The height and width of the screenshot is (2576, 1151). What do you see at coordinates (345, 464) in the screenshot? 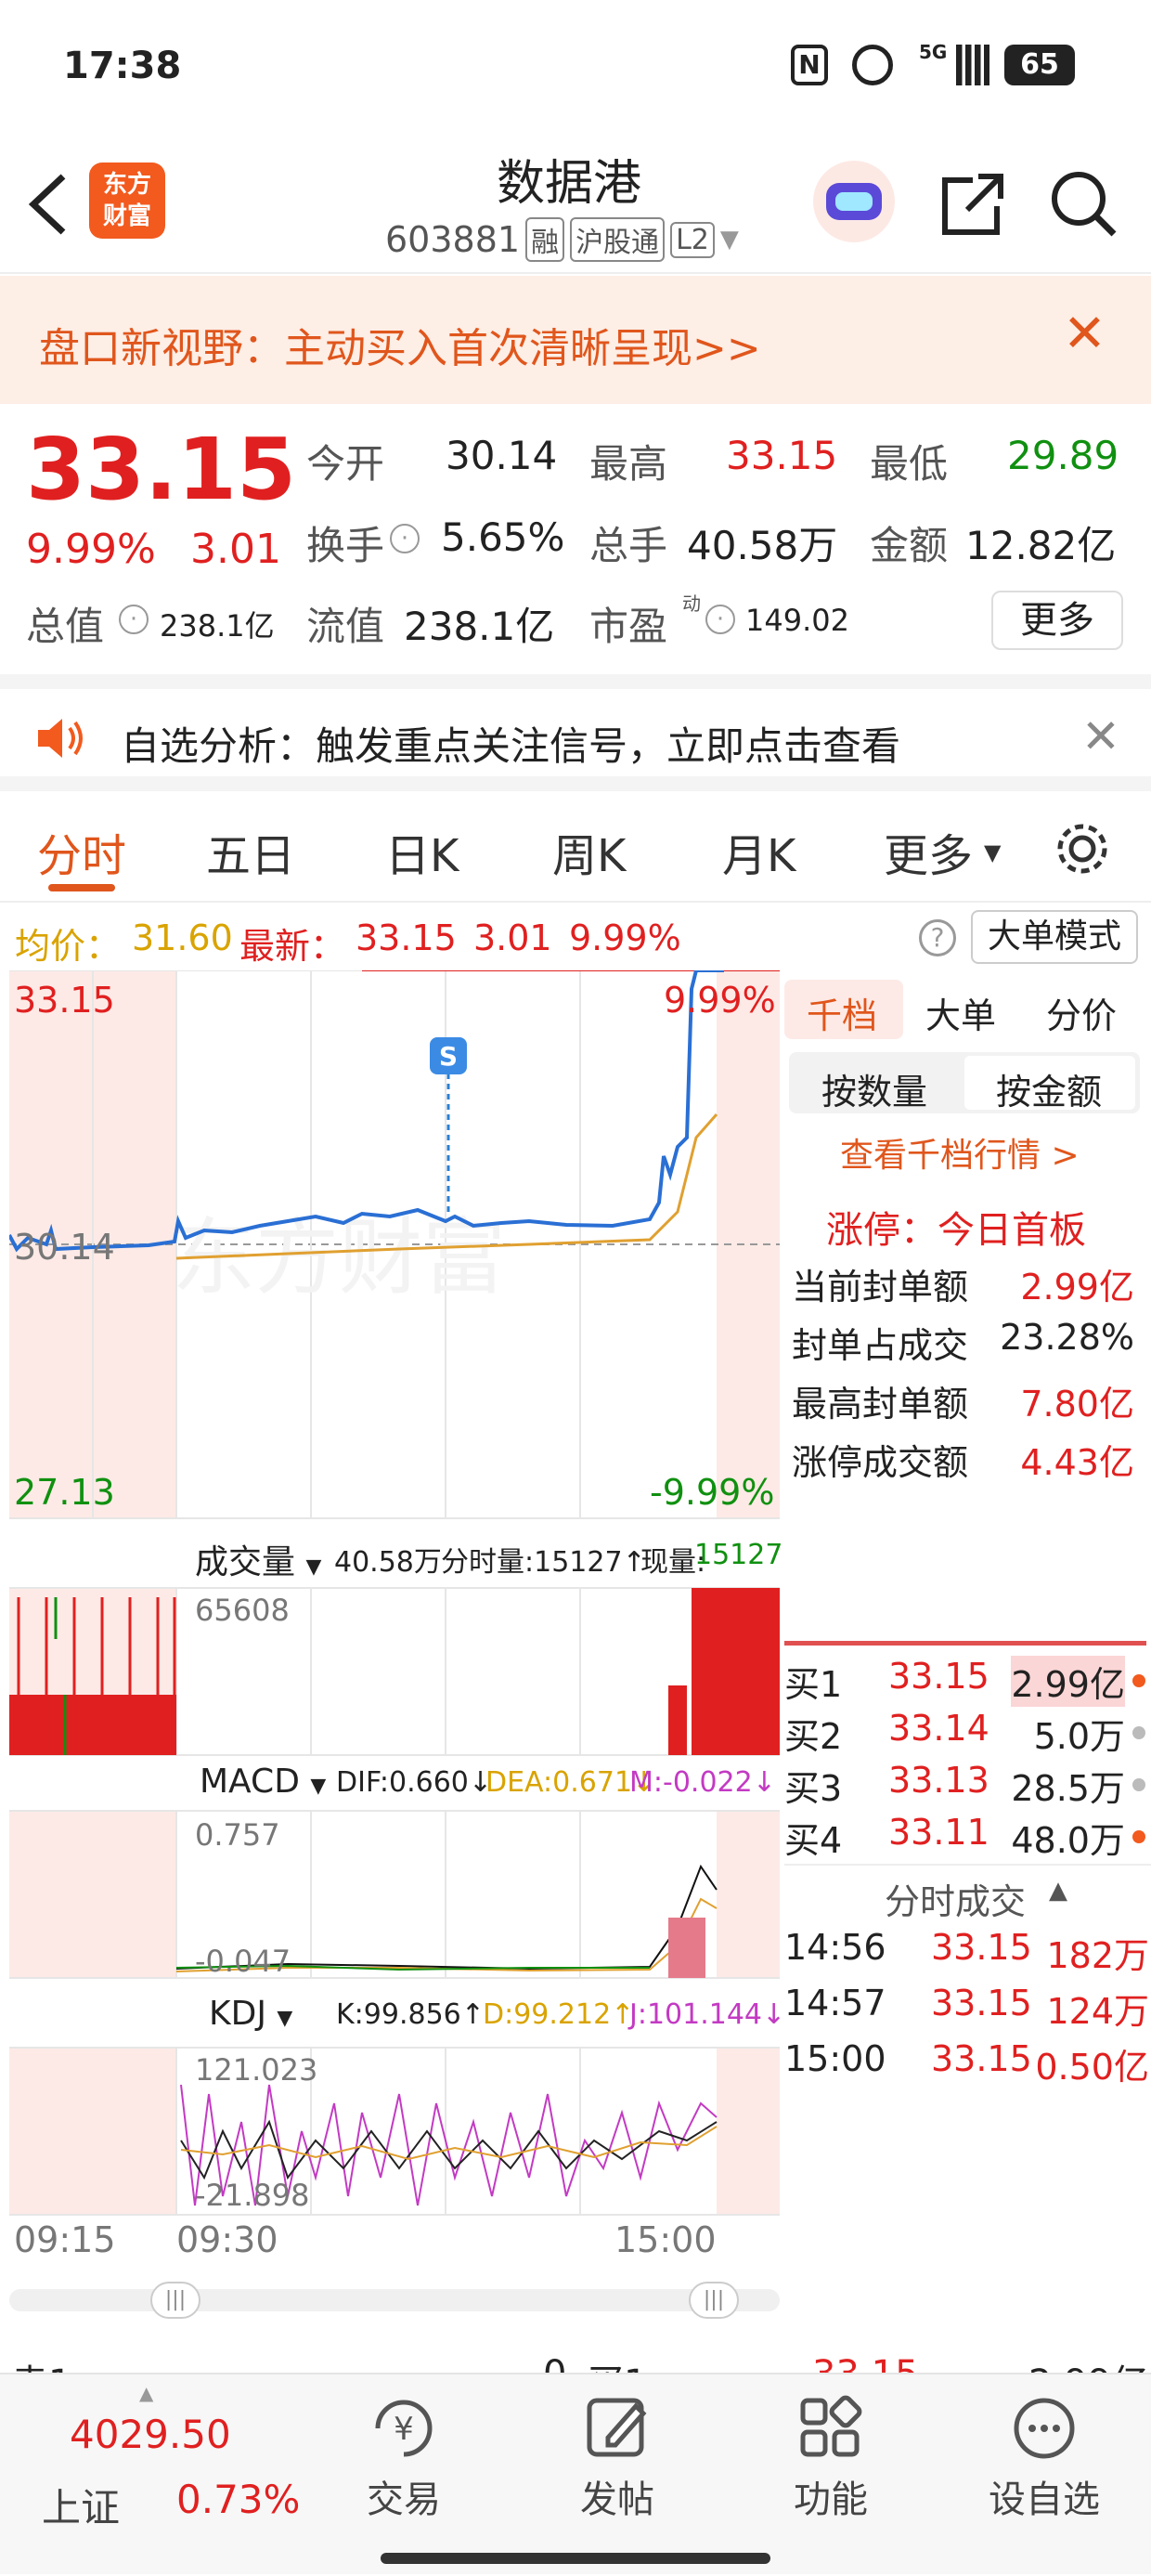
I see `open-label: 今开` at bounding box center [345, 464].